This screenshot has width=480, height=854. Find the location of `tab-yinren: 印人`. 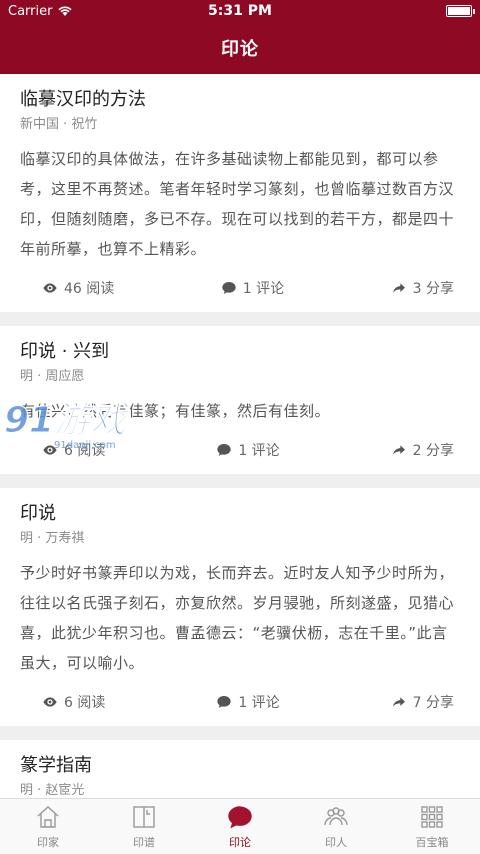

tab-yinren: 印人 is located at coordinates (336, 826).